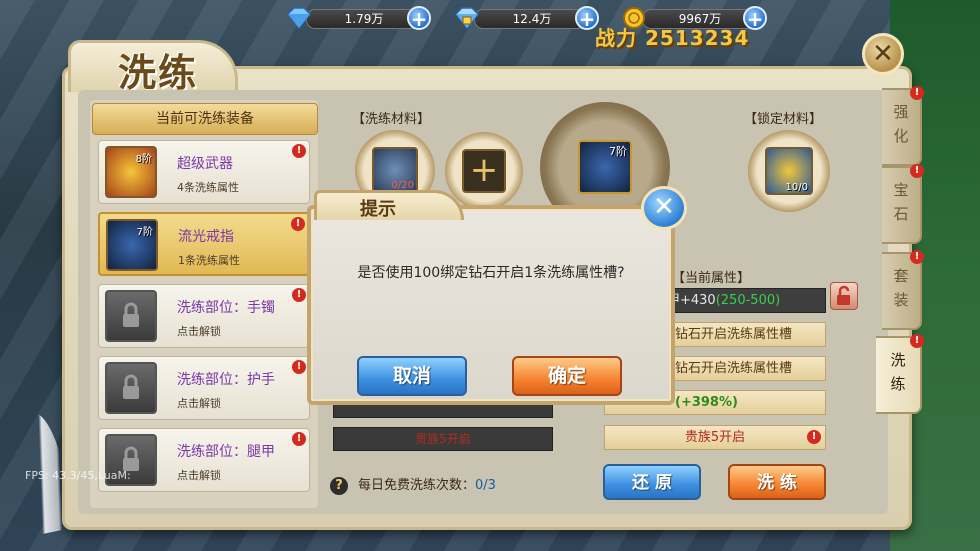 The height and width of the screenshot is (551, 980). Describe the element at coordinates (567, 376) in the screenshot. I see `confirm-button: 确定` at that location.